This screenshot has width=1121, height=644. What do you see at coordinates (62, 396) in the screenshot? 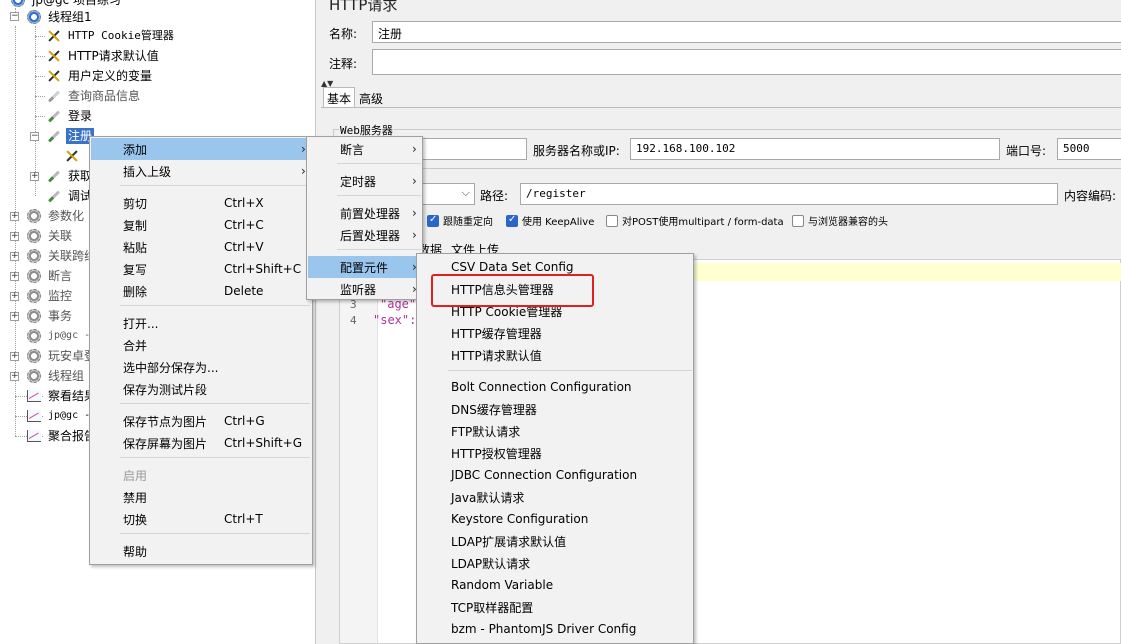
I see `tree-listener-results: 察看结果` at bounding box center [62, 396].